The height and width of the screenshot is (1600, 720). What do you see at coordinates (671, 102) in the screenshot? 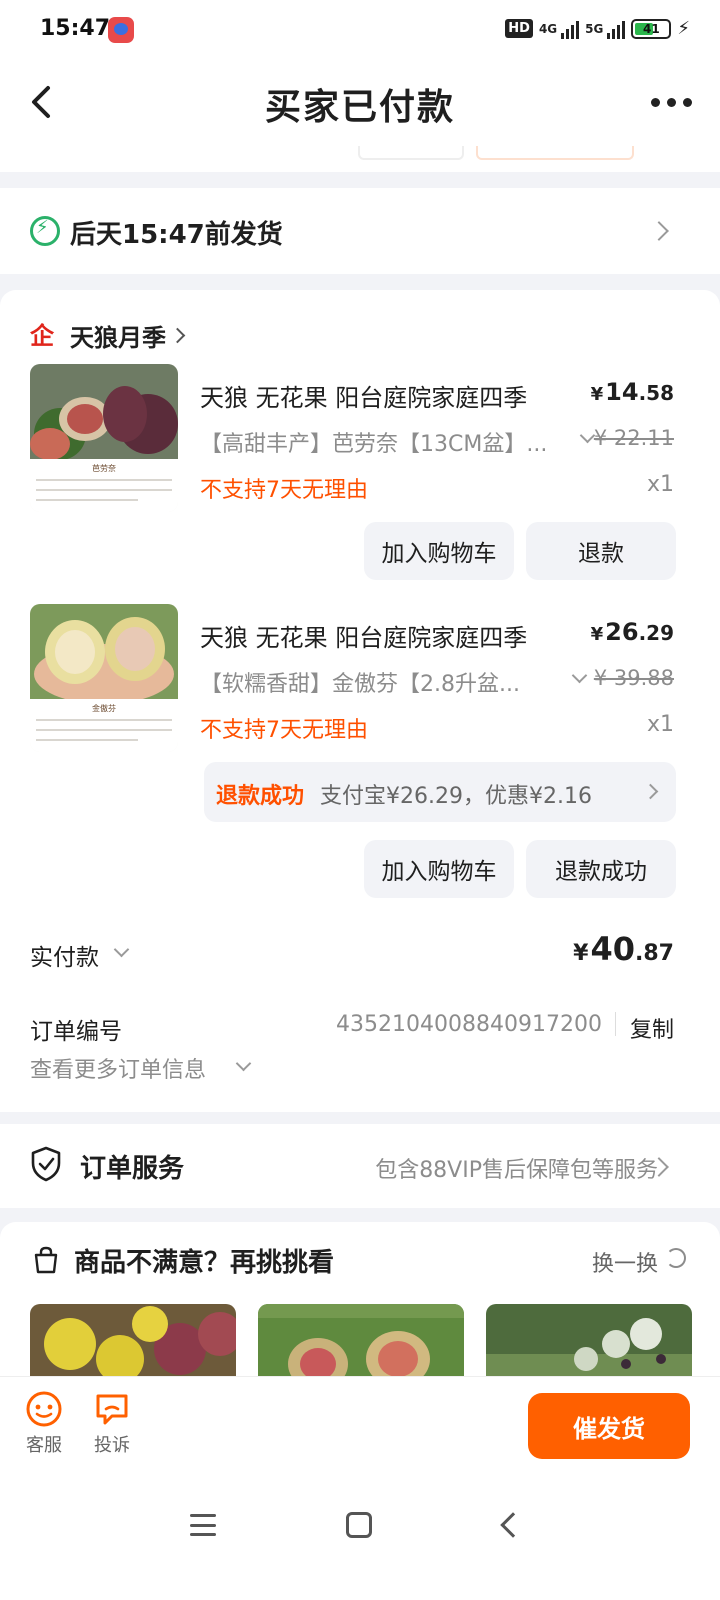
I see `more-dots-icon` at bounding box center [671, 102].